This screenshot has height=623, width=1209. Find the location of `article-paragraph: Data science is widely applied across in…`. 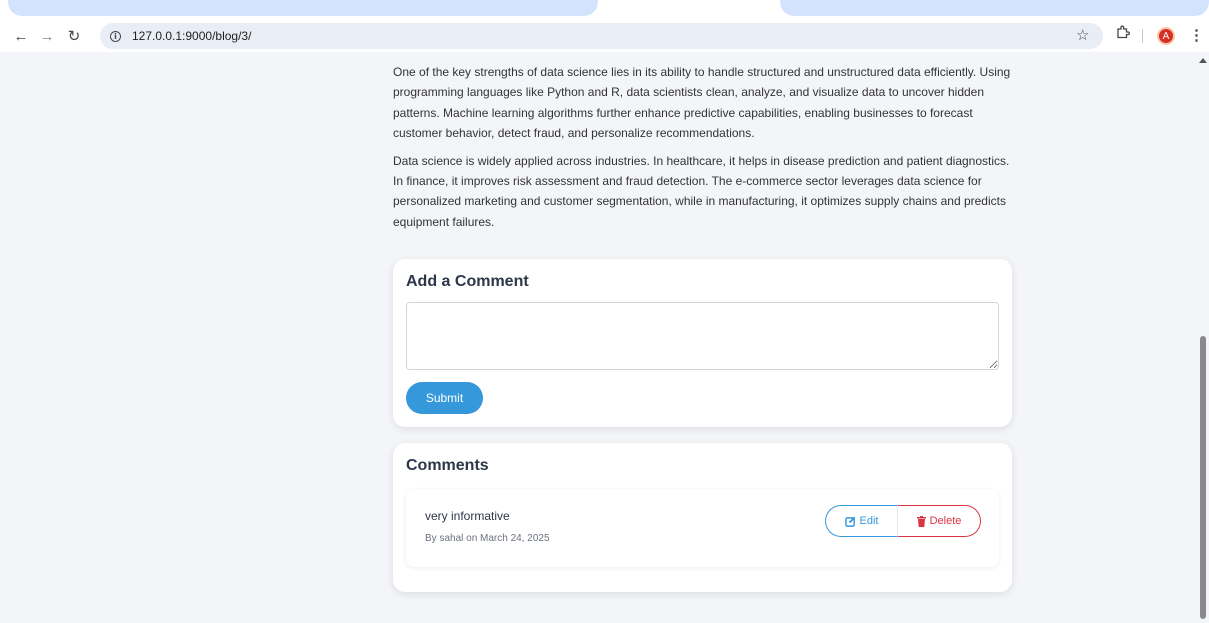

article-paragraph: Data science is widely applied across in… is located at coordinates (701, 191).